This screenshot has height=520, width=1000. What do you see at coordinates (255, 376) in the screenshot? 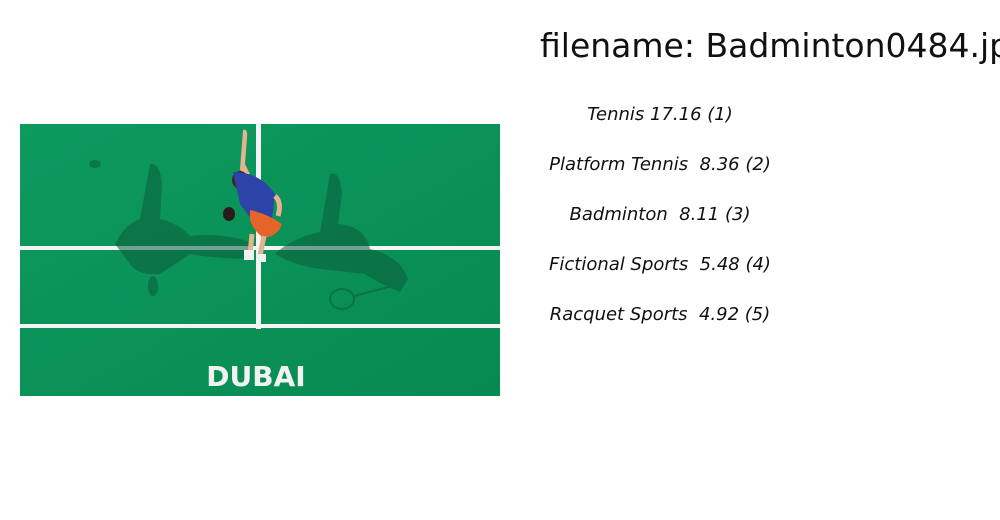
I see `dubai-logo: DUBAI` at bounding box center [255, 376].